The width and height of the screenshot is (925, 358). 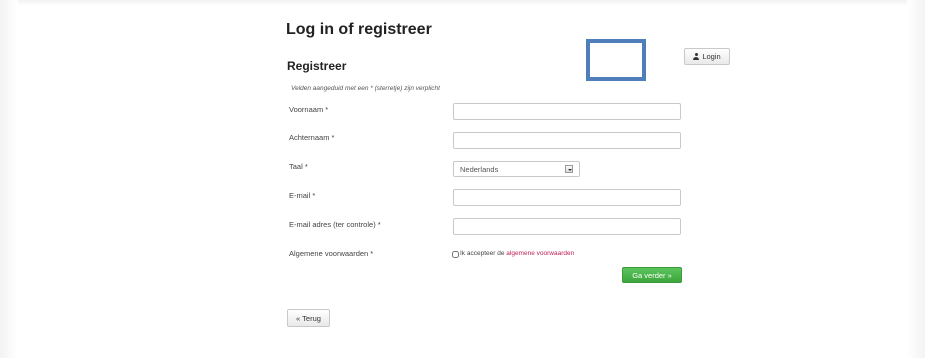 I want to click on login-button: Login, so click(x=707, y=56).